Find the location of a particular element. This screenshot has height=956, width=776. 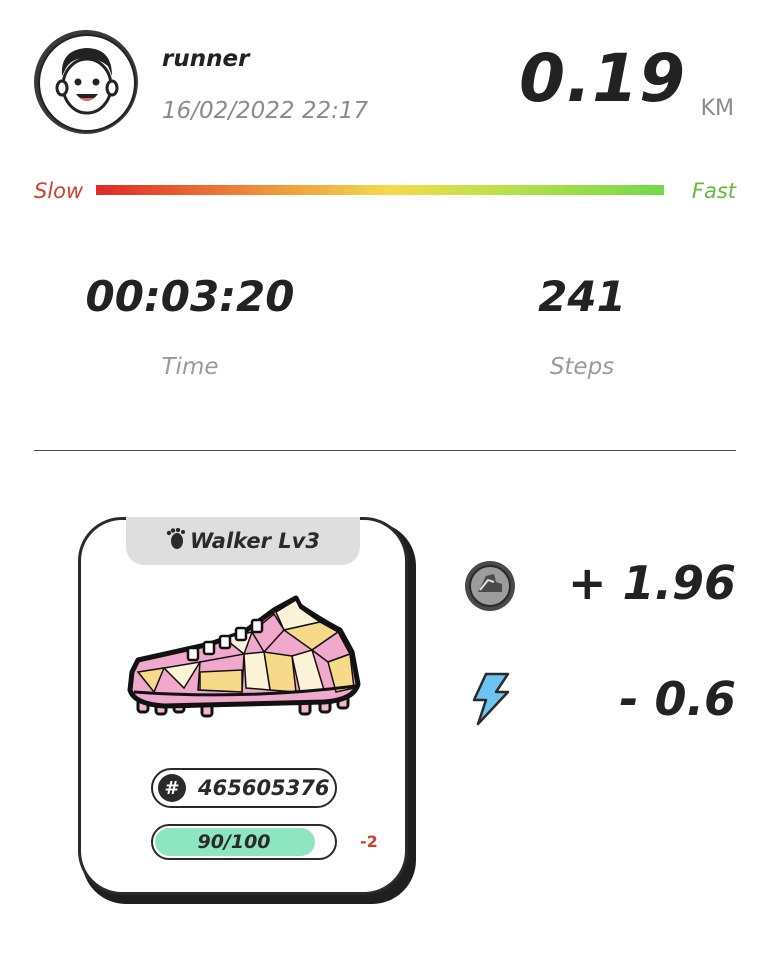

distance-value: 0.19 is located at coordinates (602, 78).